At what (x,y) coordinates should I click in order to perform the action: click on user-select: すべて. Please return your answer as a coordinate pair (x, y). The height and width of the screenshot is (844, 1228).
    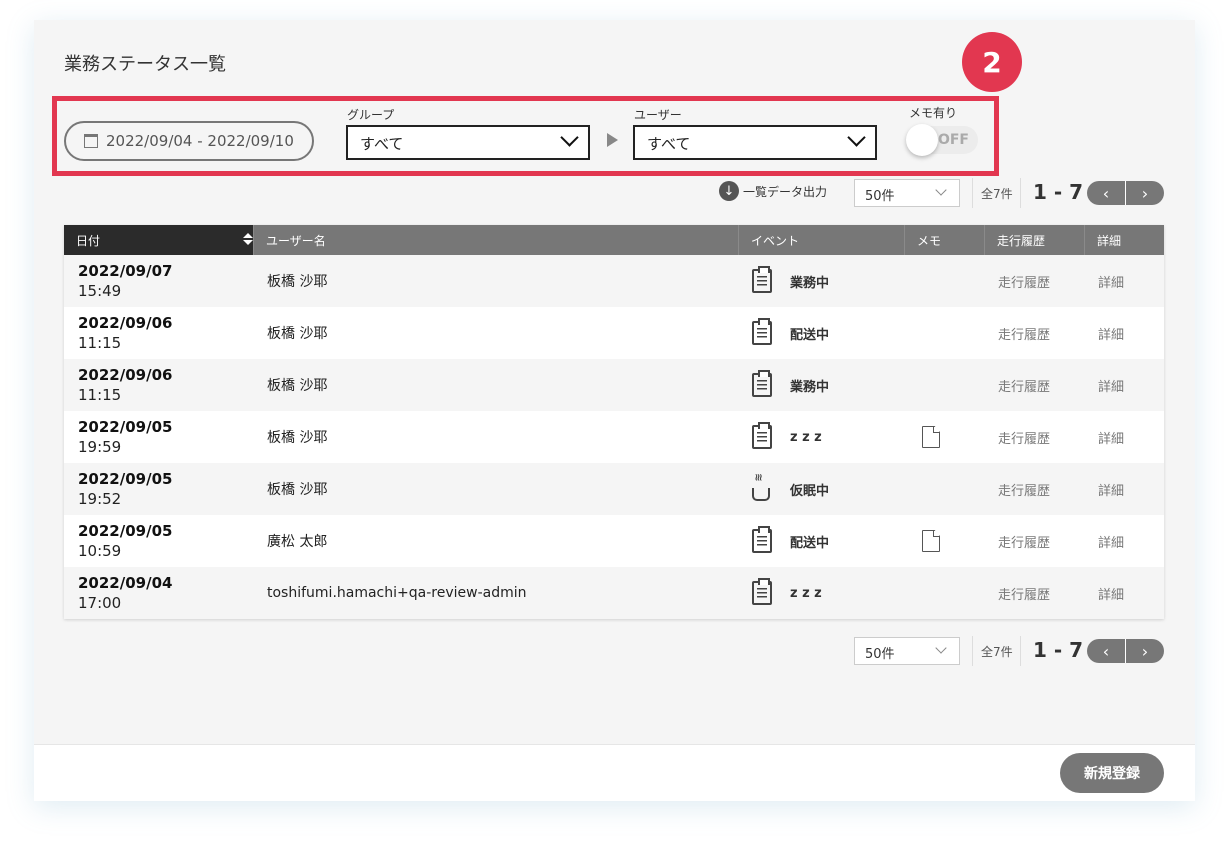
    Looking at the image, I should click on (755, 142).